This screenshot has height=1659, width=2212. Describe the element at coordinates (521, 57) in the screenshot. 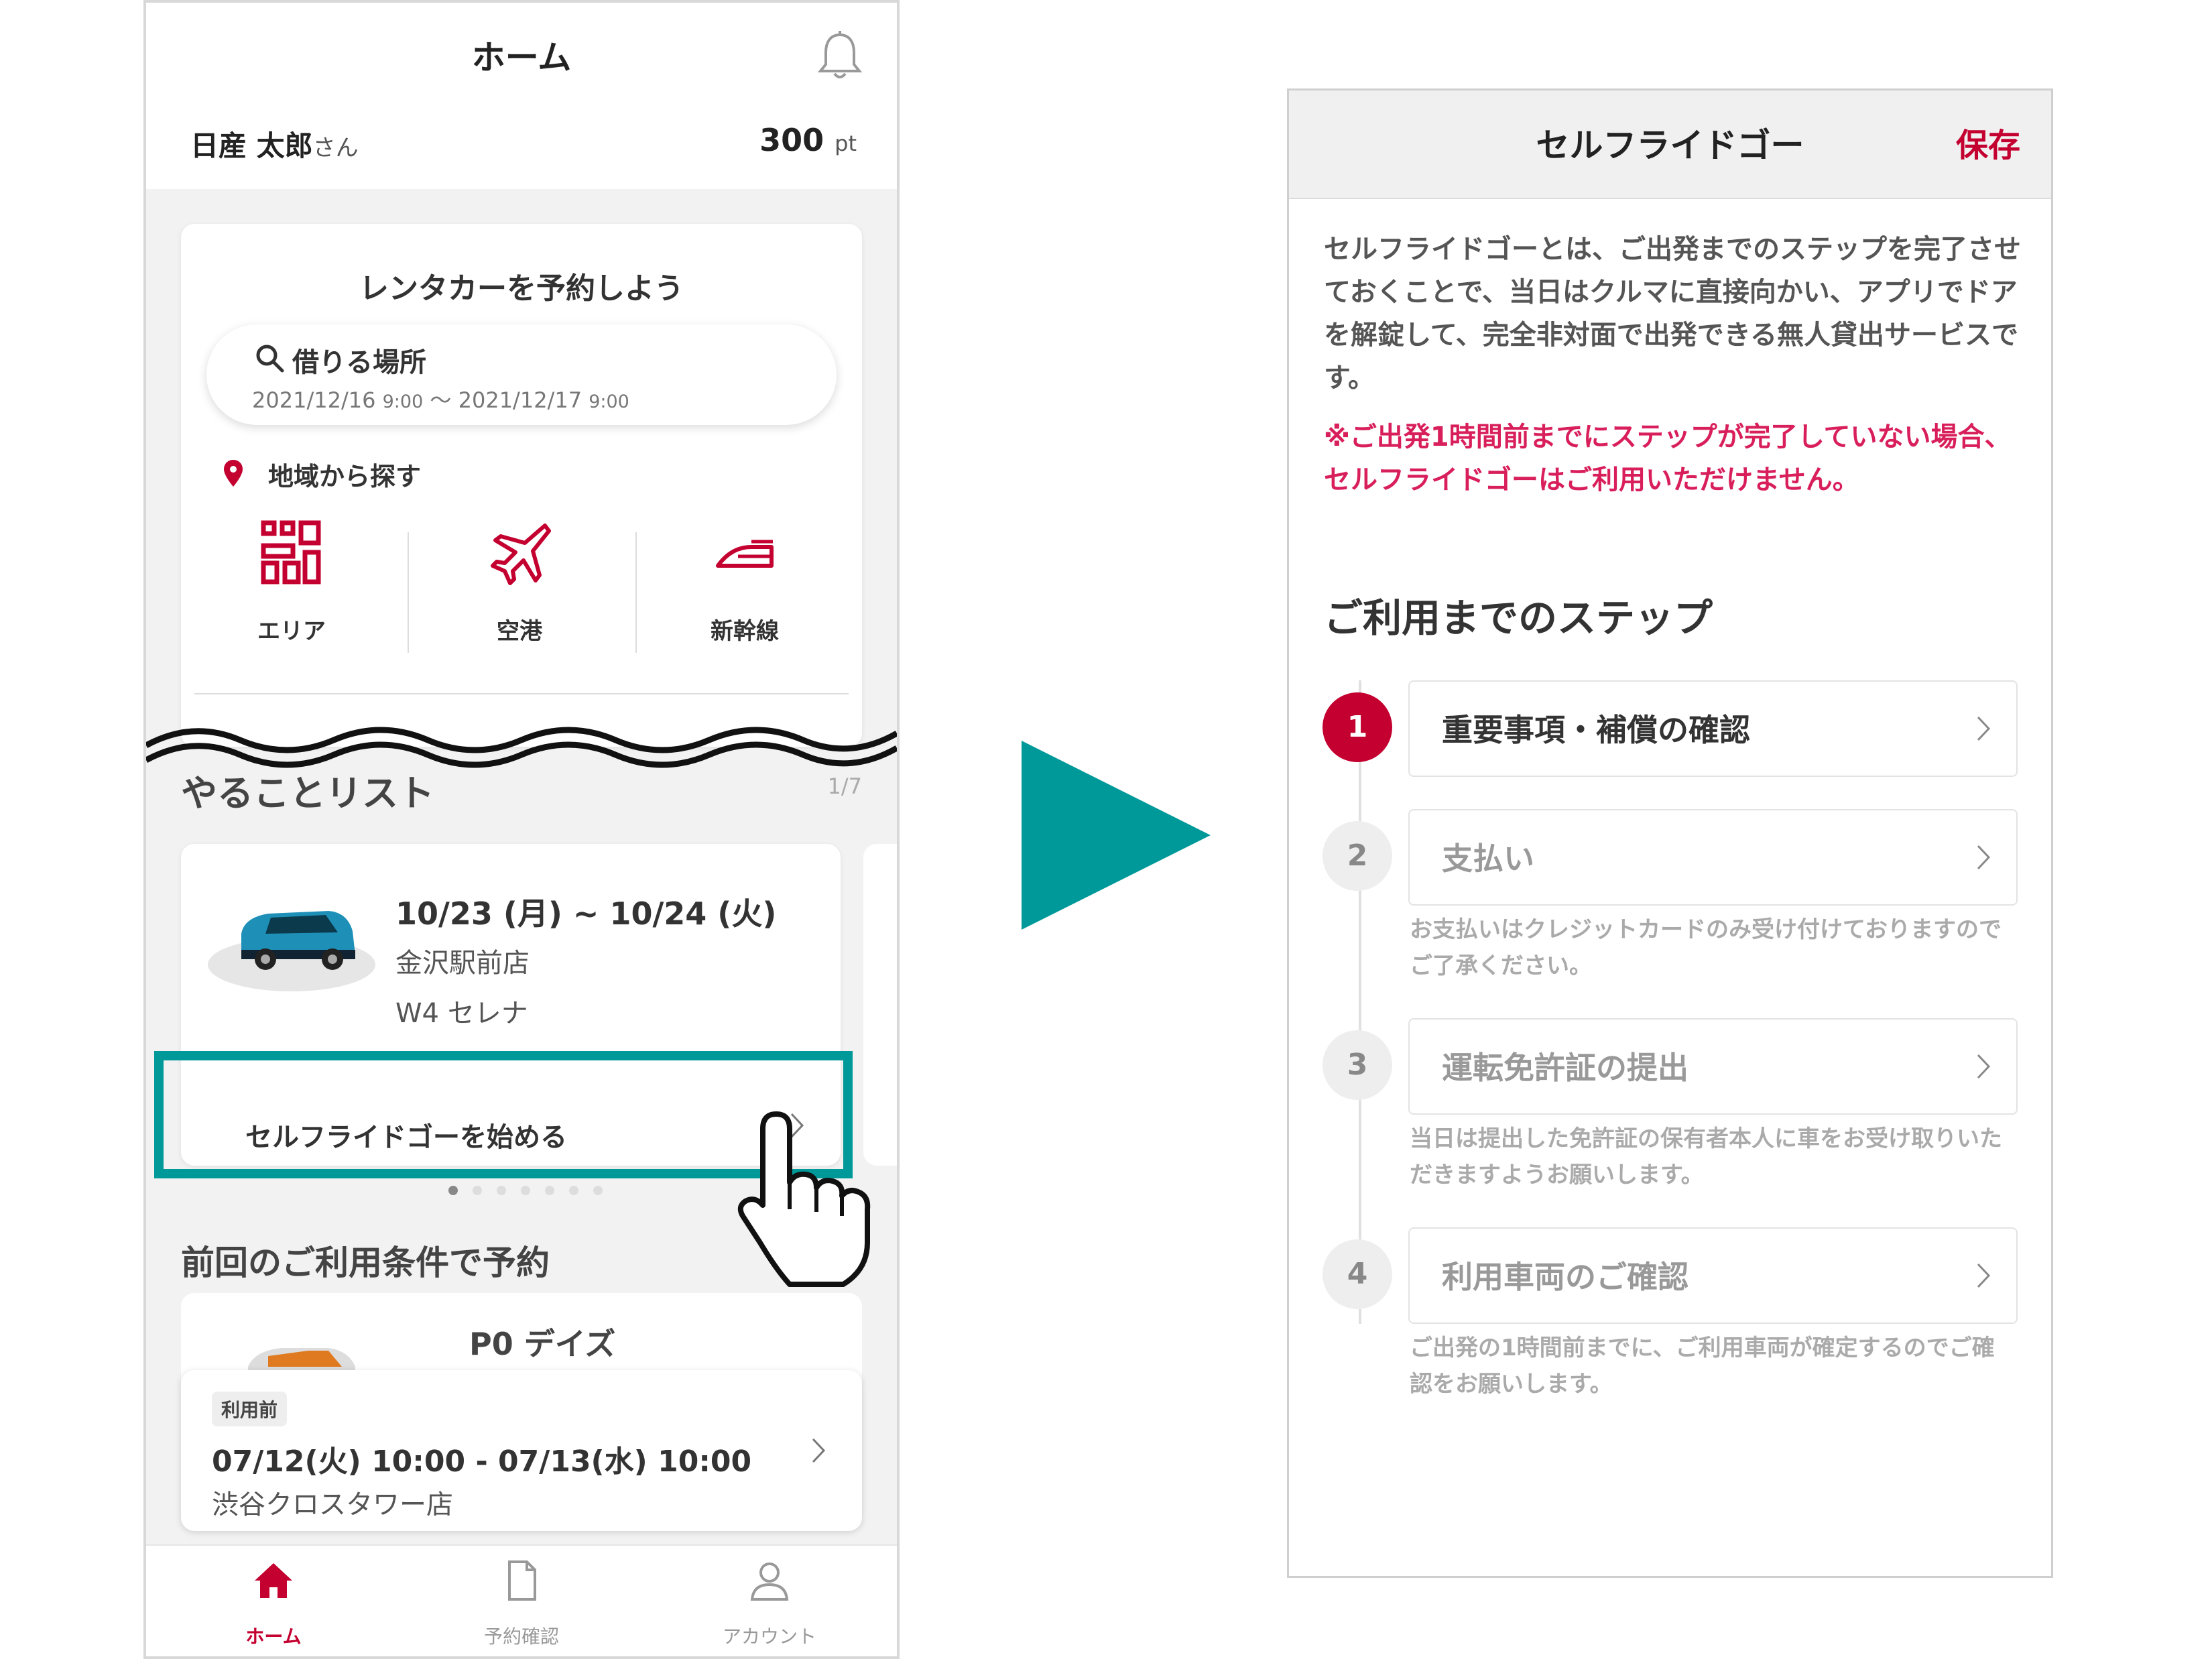

I see `page-title: ホーム` at that location.